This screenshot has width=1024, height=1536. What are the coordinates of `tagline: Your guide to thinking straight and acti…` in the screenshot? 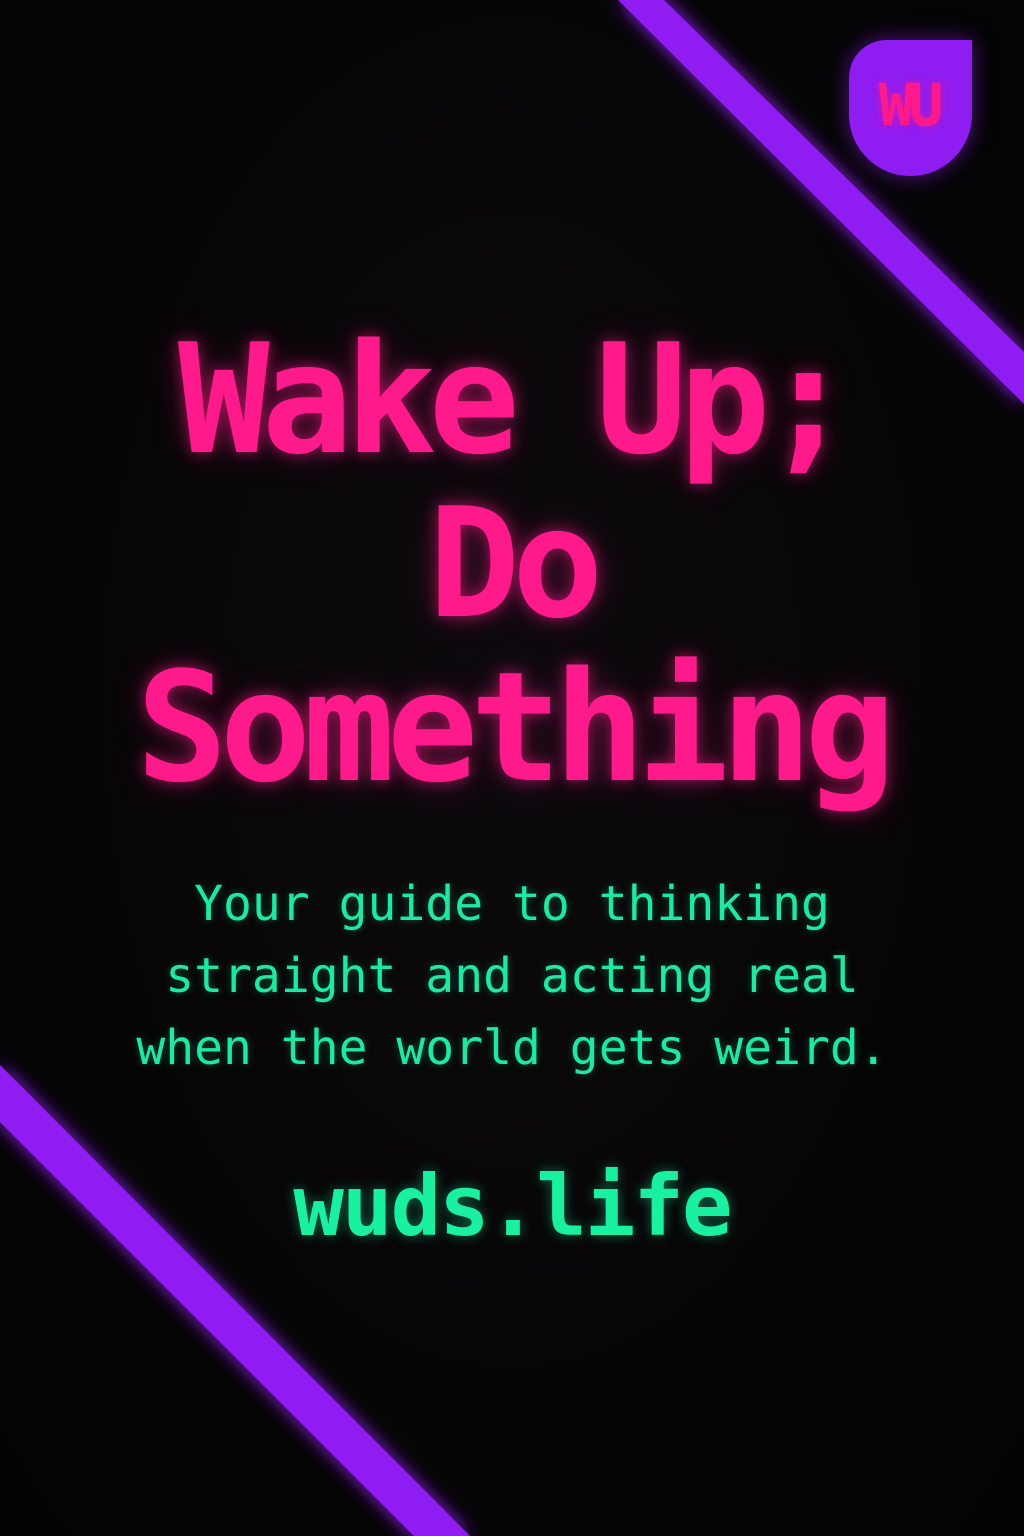 It's located at (512, 976).